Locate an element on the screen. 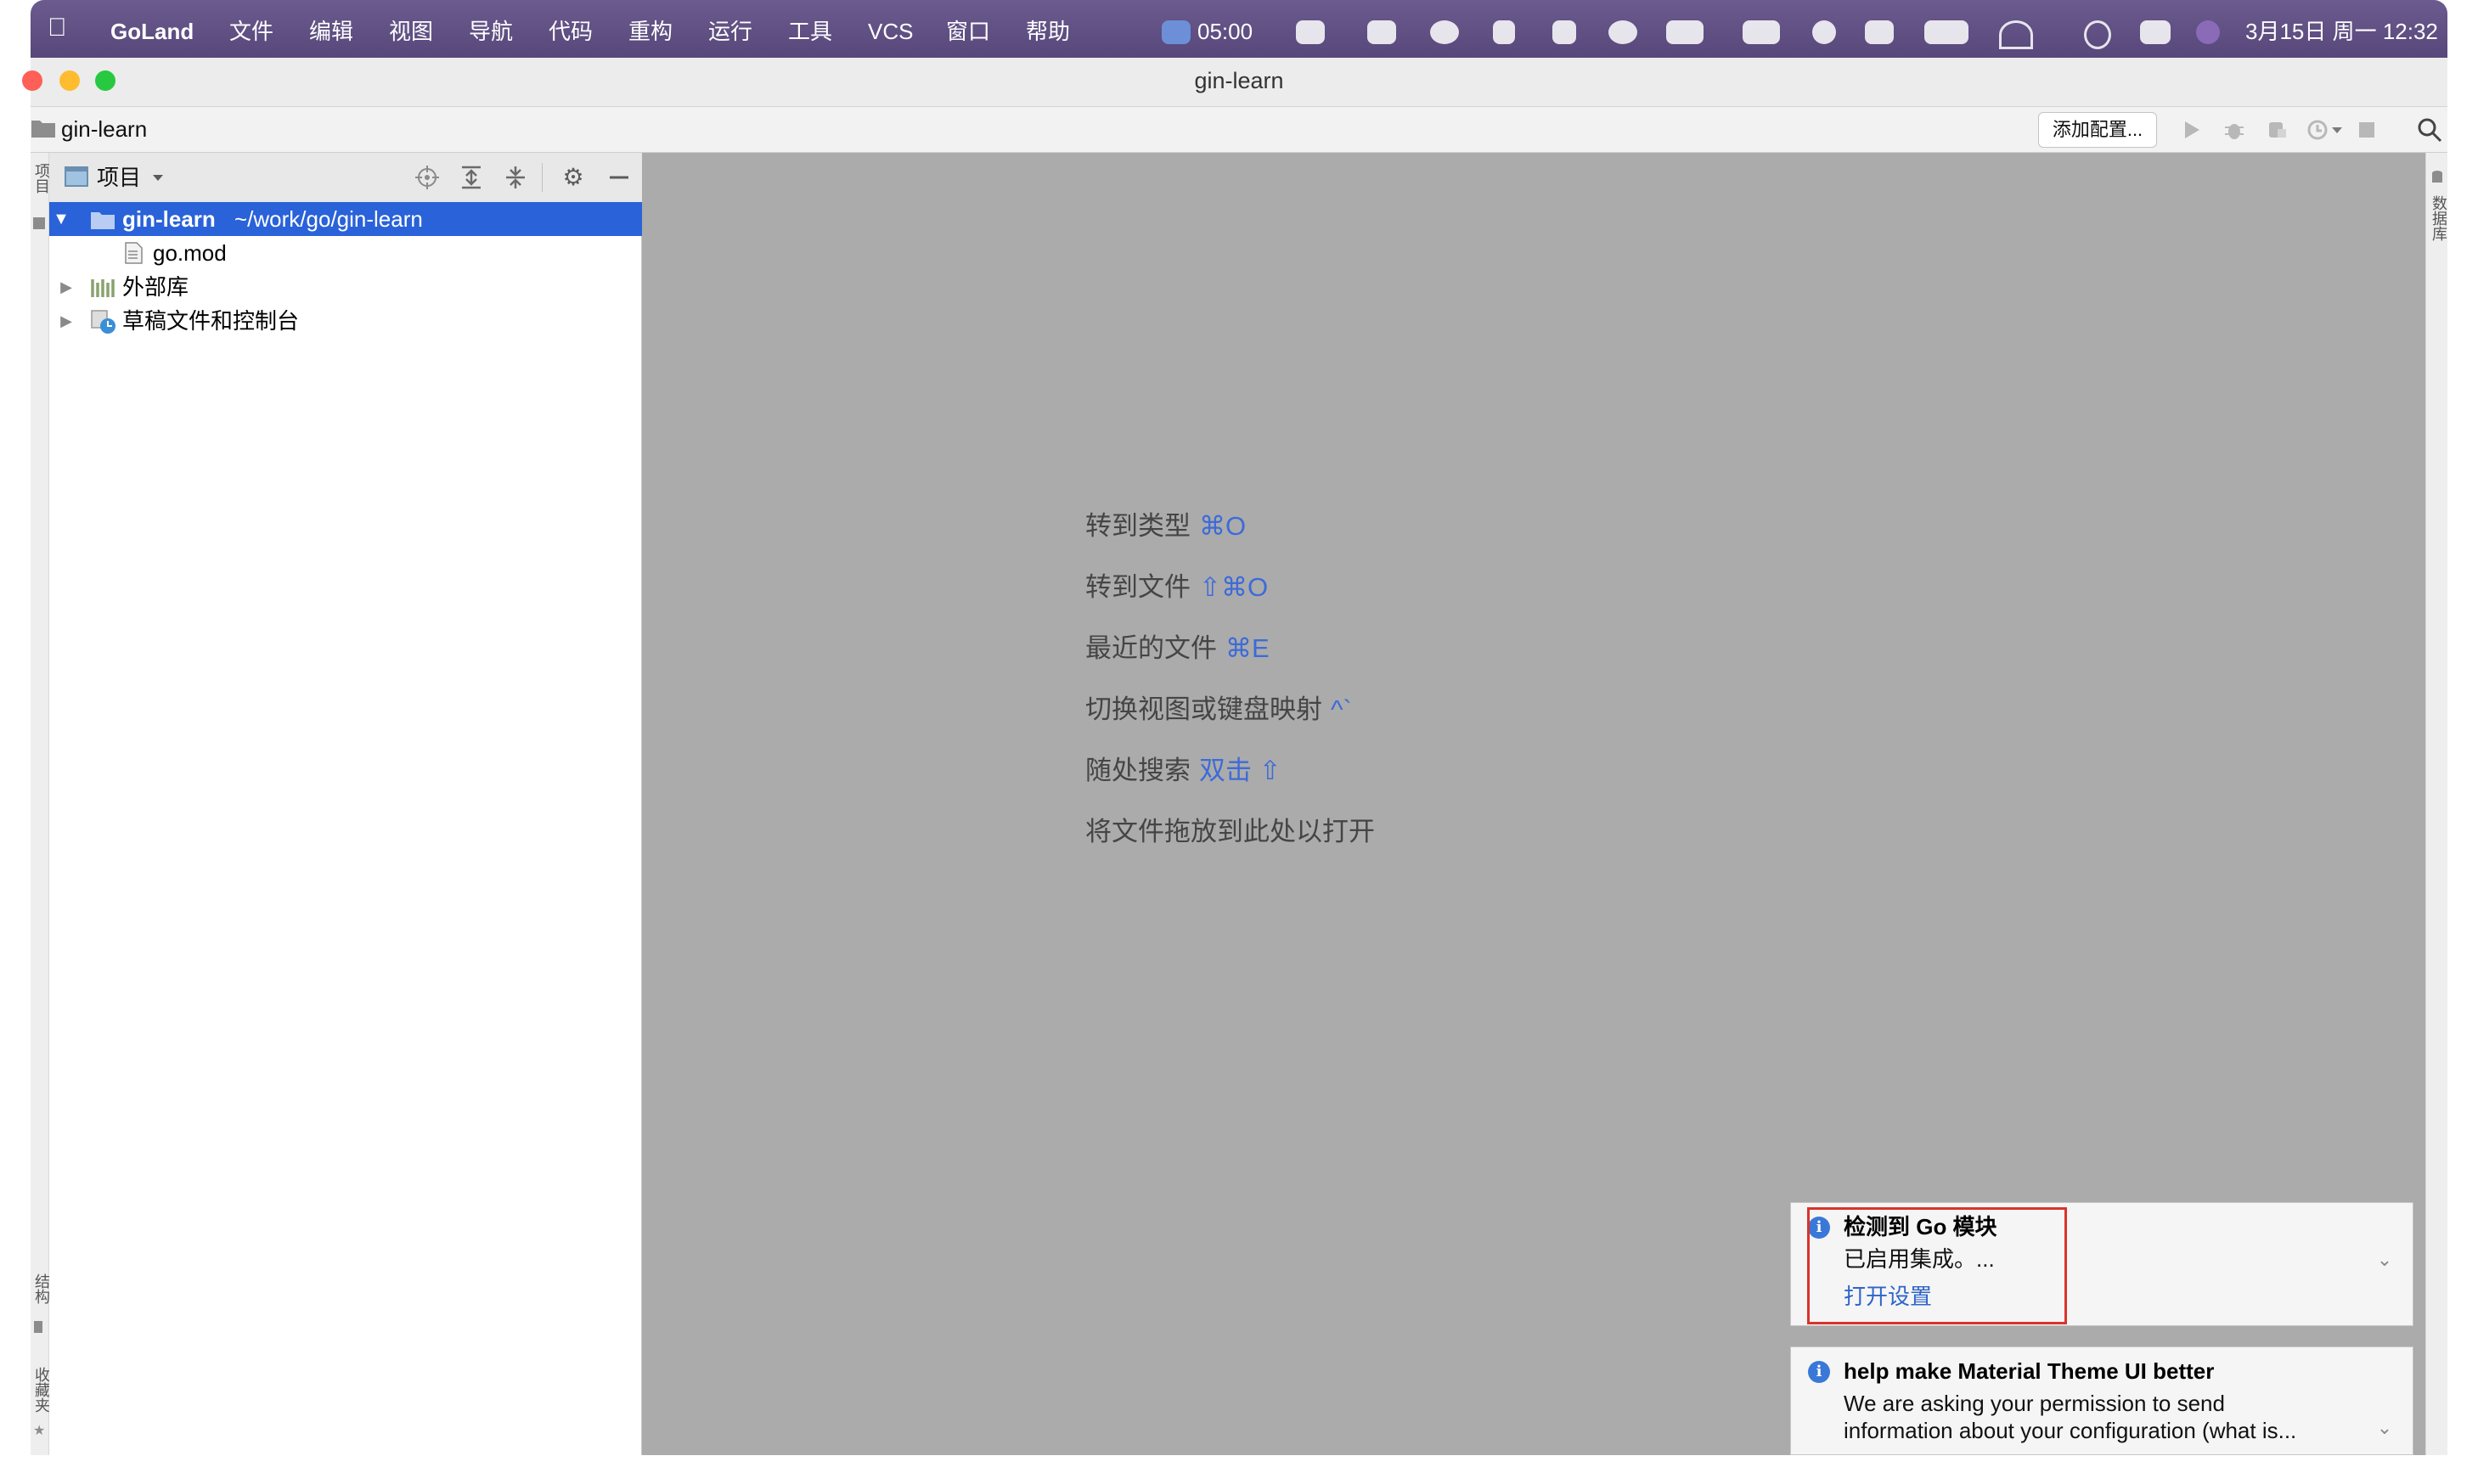  hint-search-everywhere: 随处搜索 双击 ⇧ is located at coordinates (1183, 771).